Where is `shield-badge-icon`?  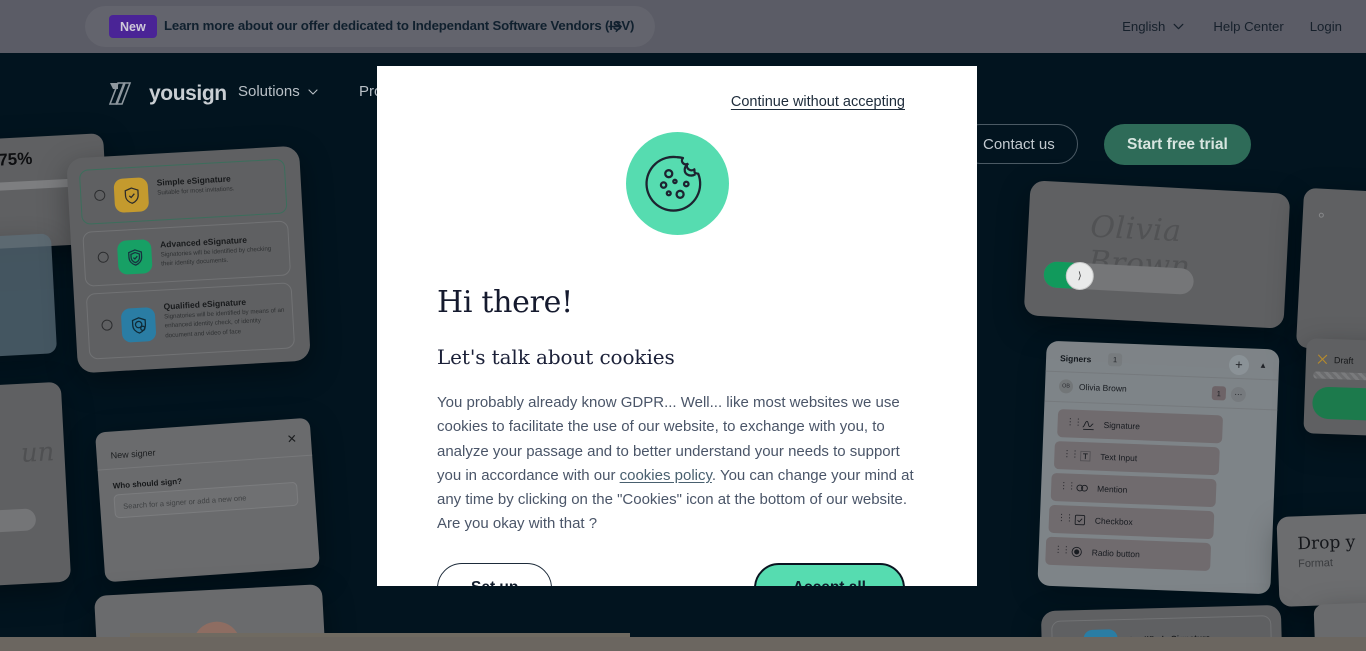 shield-badge-icon is located at coordinates (138, 324).